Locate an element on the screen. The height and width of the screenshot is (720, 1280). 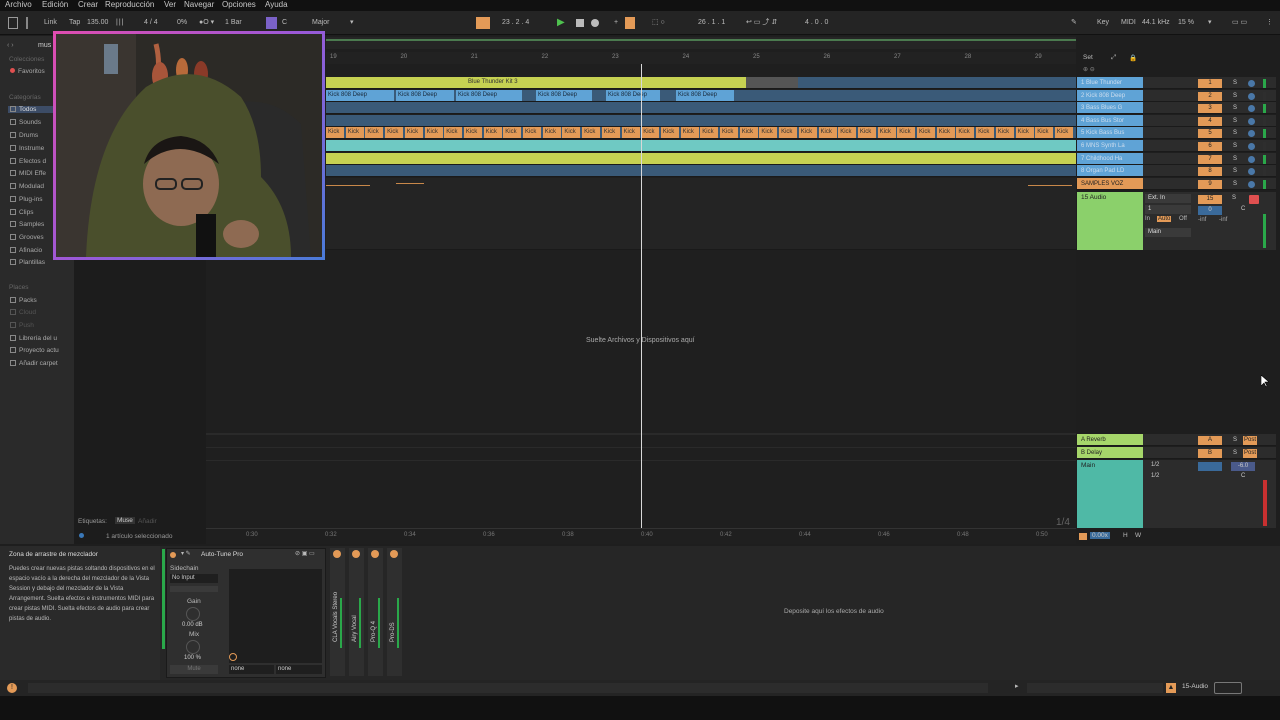
chain-device: Pro-Q 4 is located at coordinates (375, 612).